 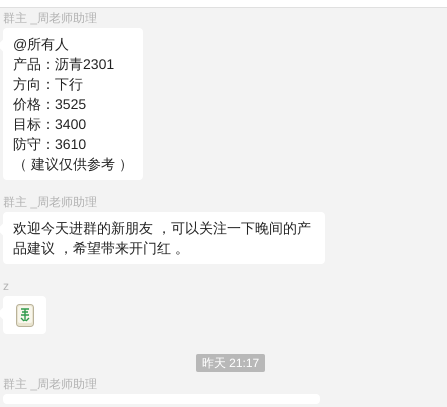 What do you see at coordinates (48, 84) in the screenshot?
I see `message-text: 方向：下行` at bounding box center [48, 84].